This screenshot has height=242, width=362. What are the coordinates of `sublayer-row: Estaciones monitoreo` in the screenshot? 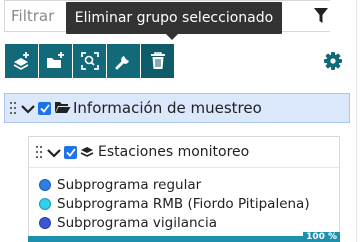 It's located at (184, 152).